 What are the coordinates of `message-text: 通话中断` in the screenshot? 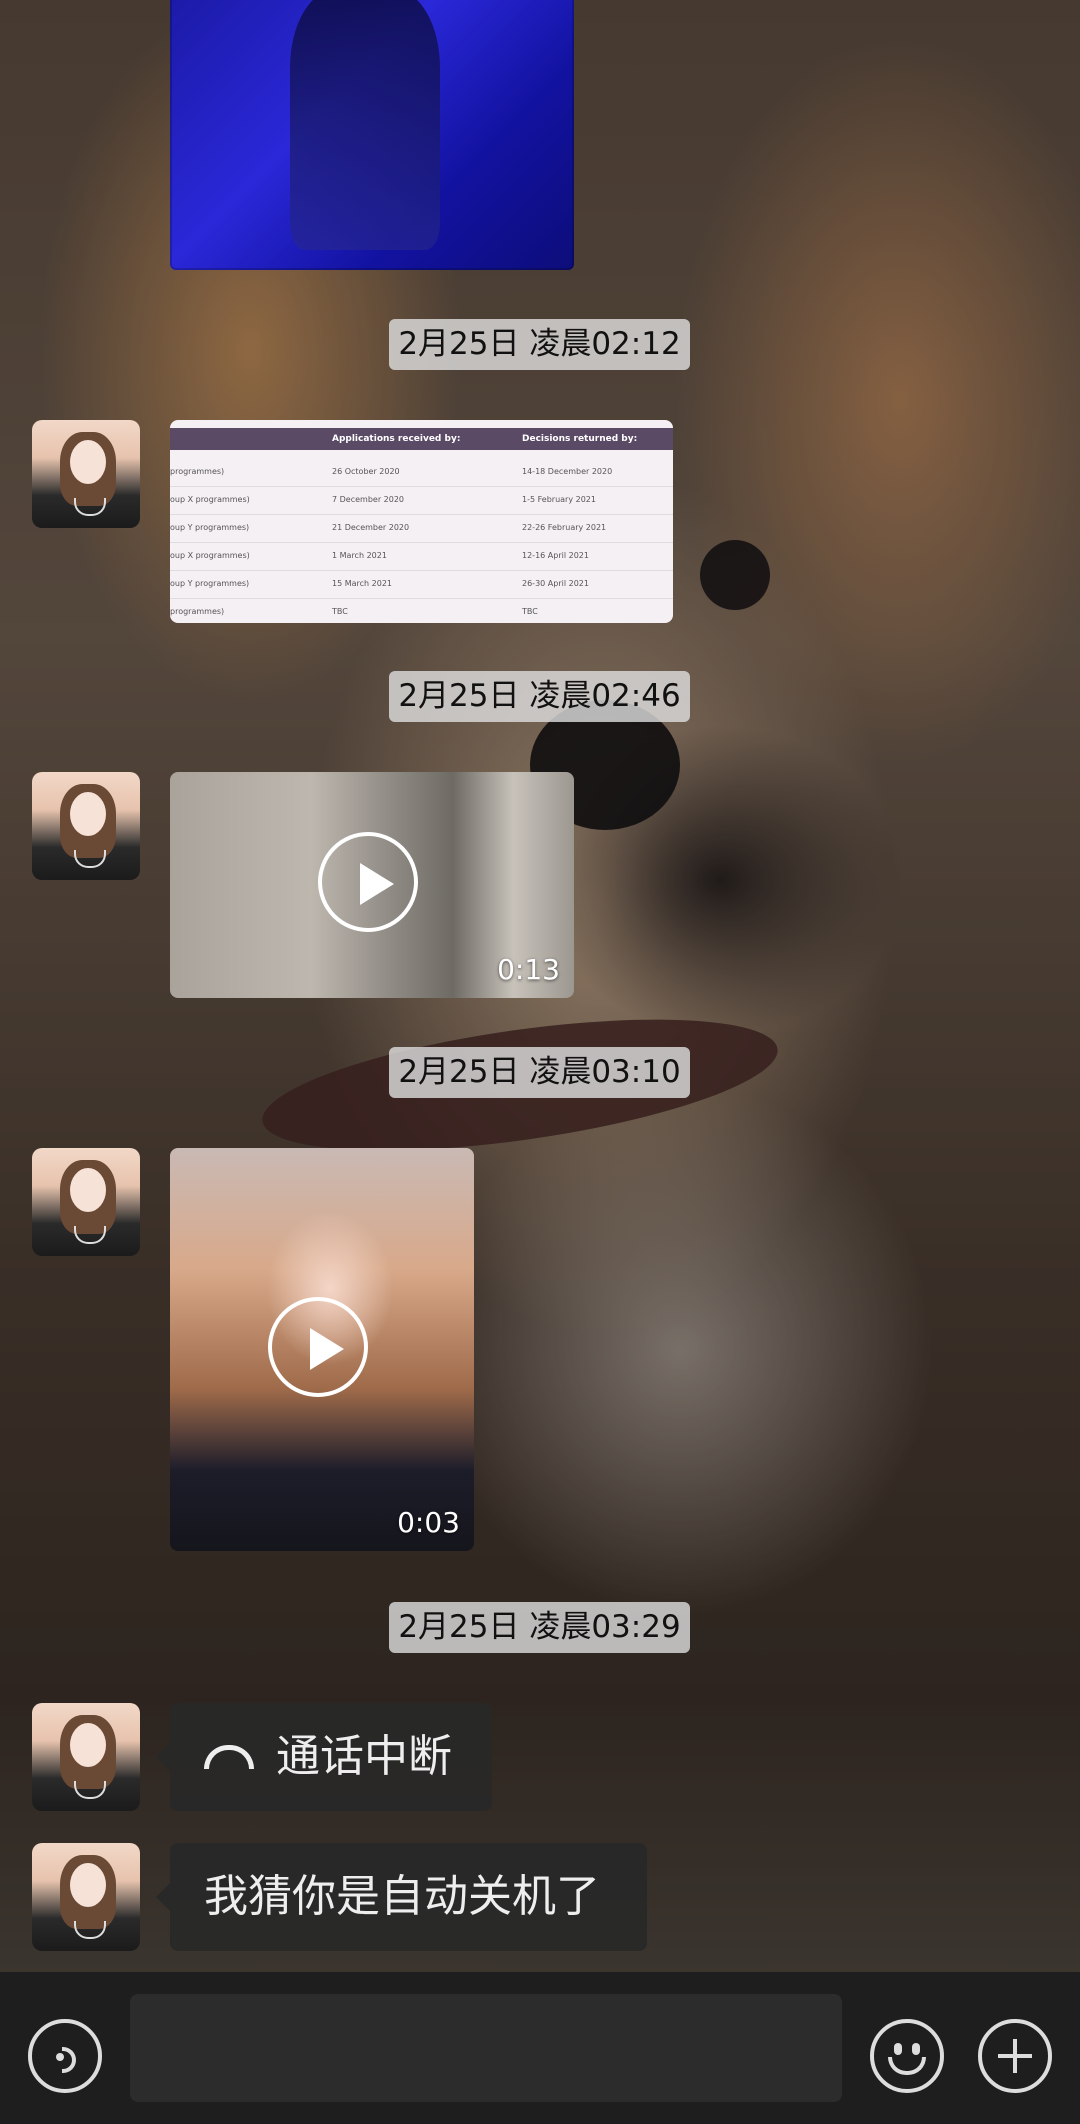 It's located at (364, 1756).